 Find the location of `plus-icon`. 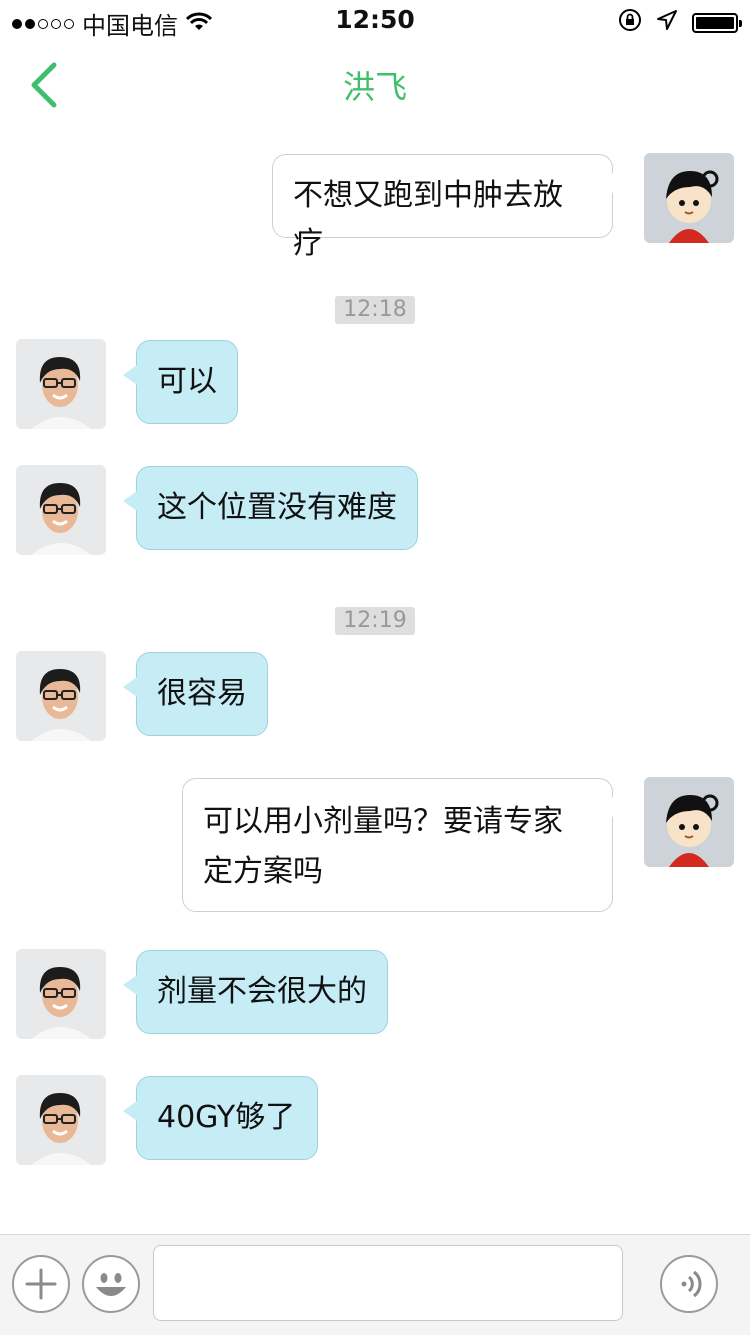

plus-icon is located at coordinates (41, 1284).